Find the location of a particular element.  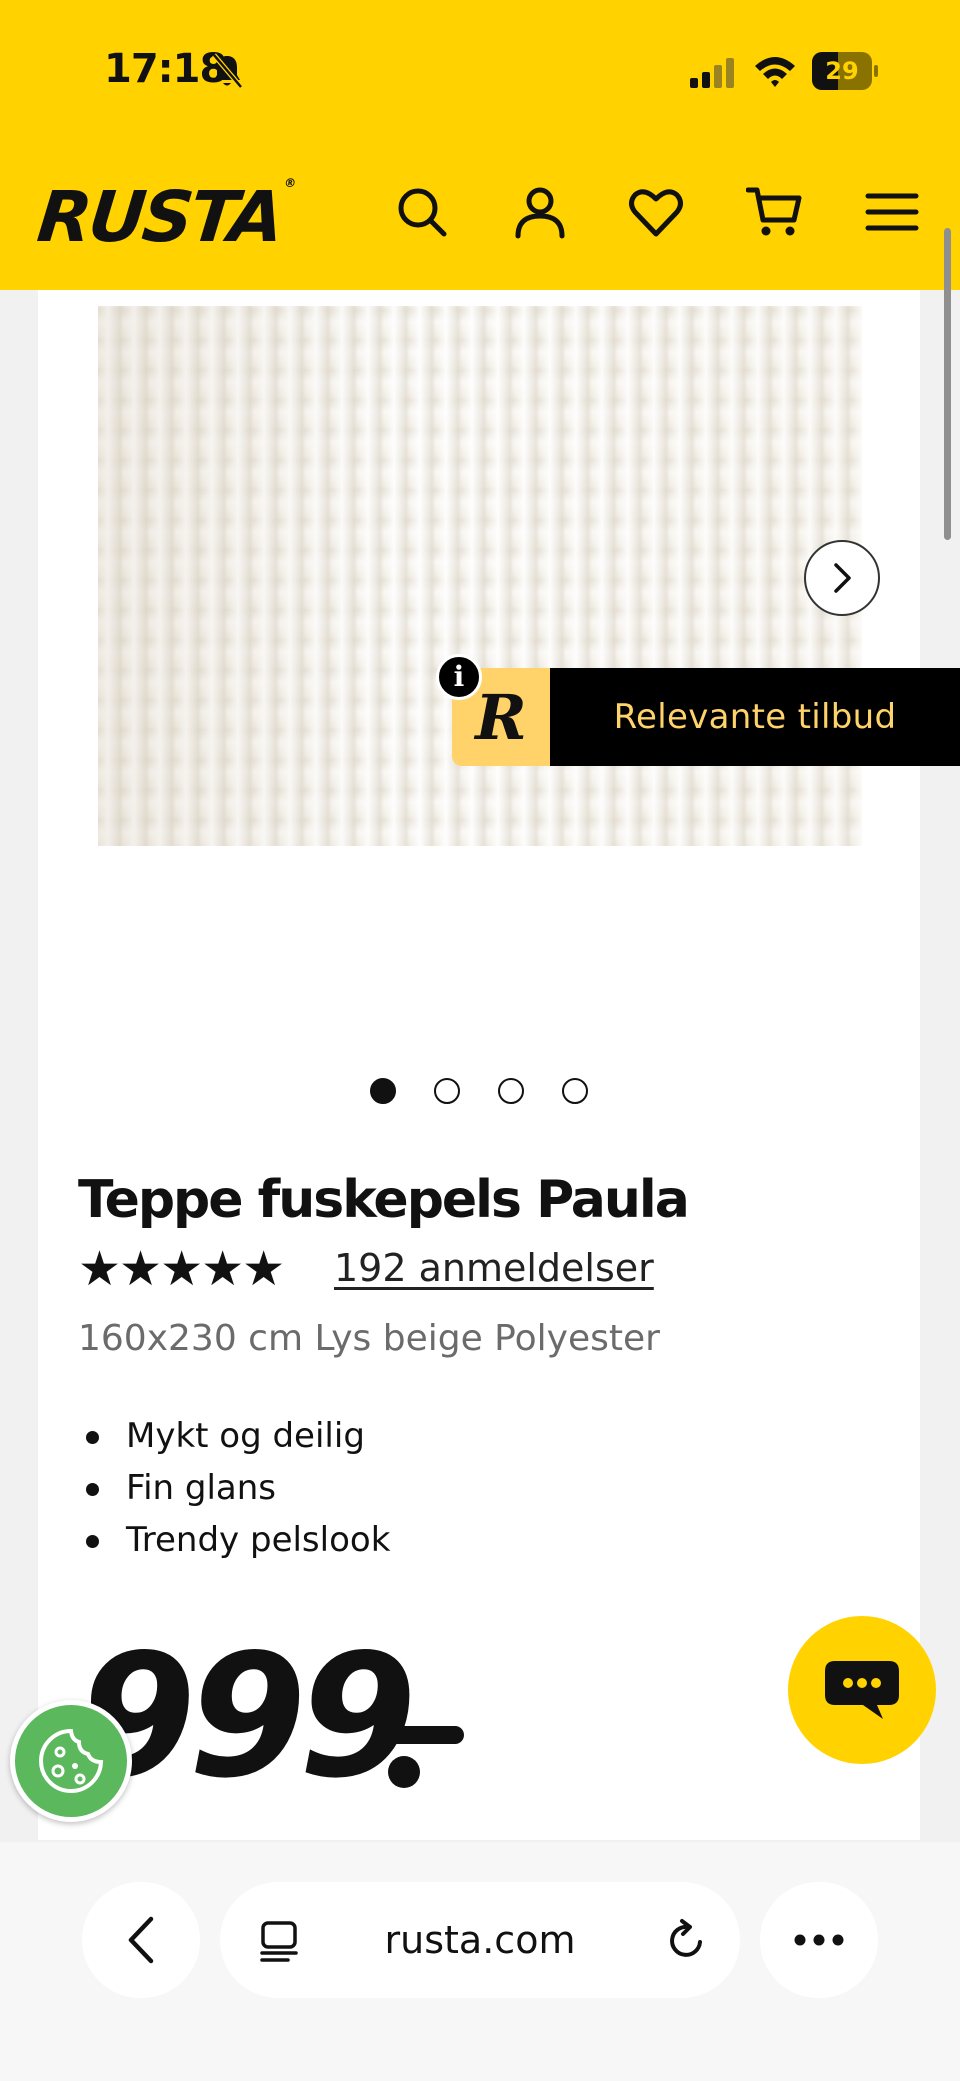

address-bar: rusta.com is located at coordinates (480, 1940).